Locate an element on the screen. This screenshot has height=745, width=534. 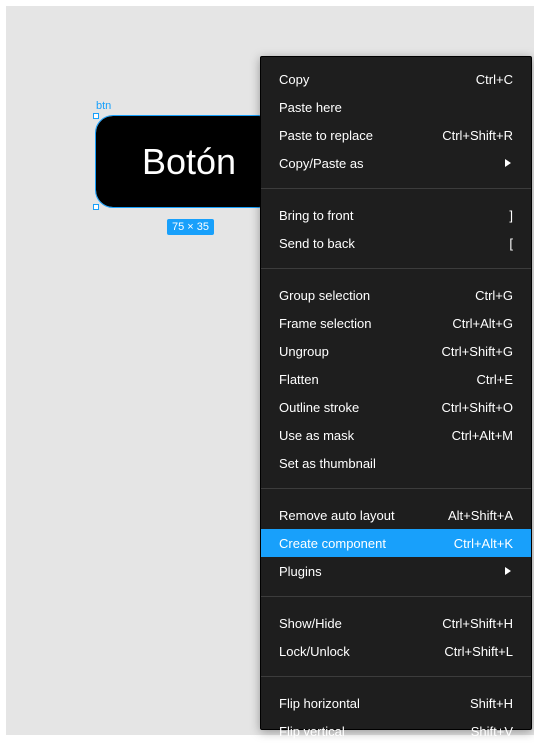
menu-item-shortcut: Ctrl+E is located at coordinates (494, 379).